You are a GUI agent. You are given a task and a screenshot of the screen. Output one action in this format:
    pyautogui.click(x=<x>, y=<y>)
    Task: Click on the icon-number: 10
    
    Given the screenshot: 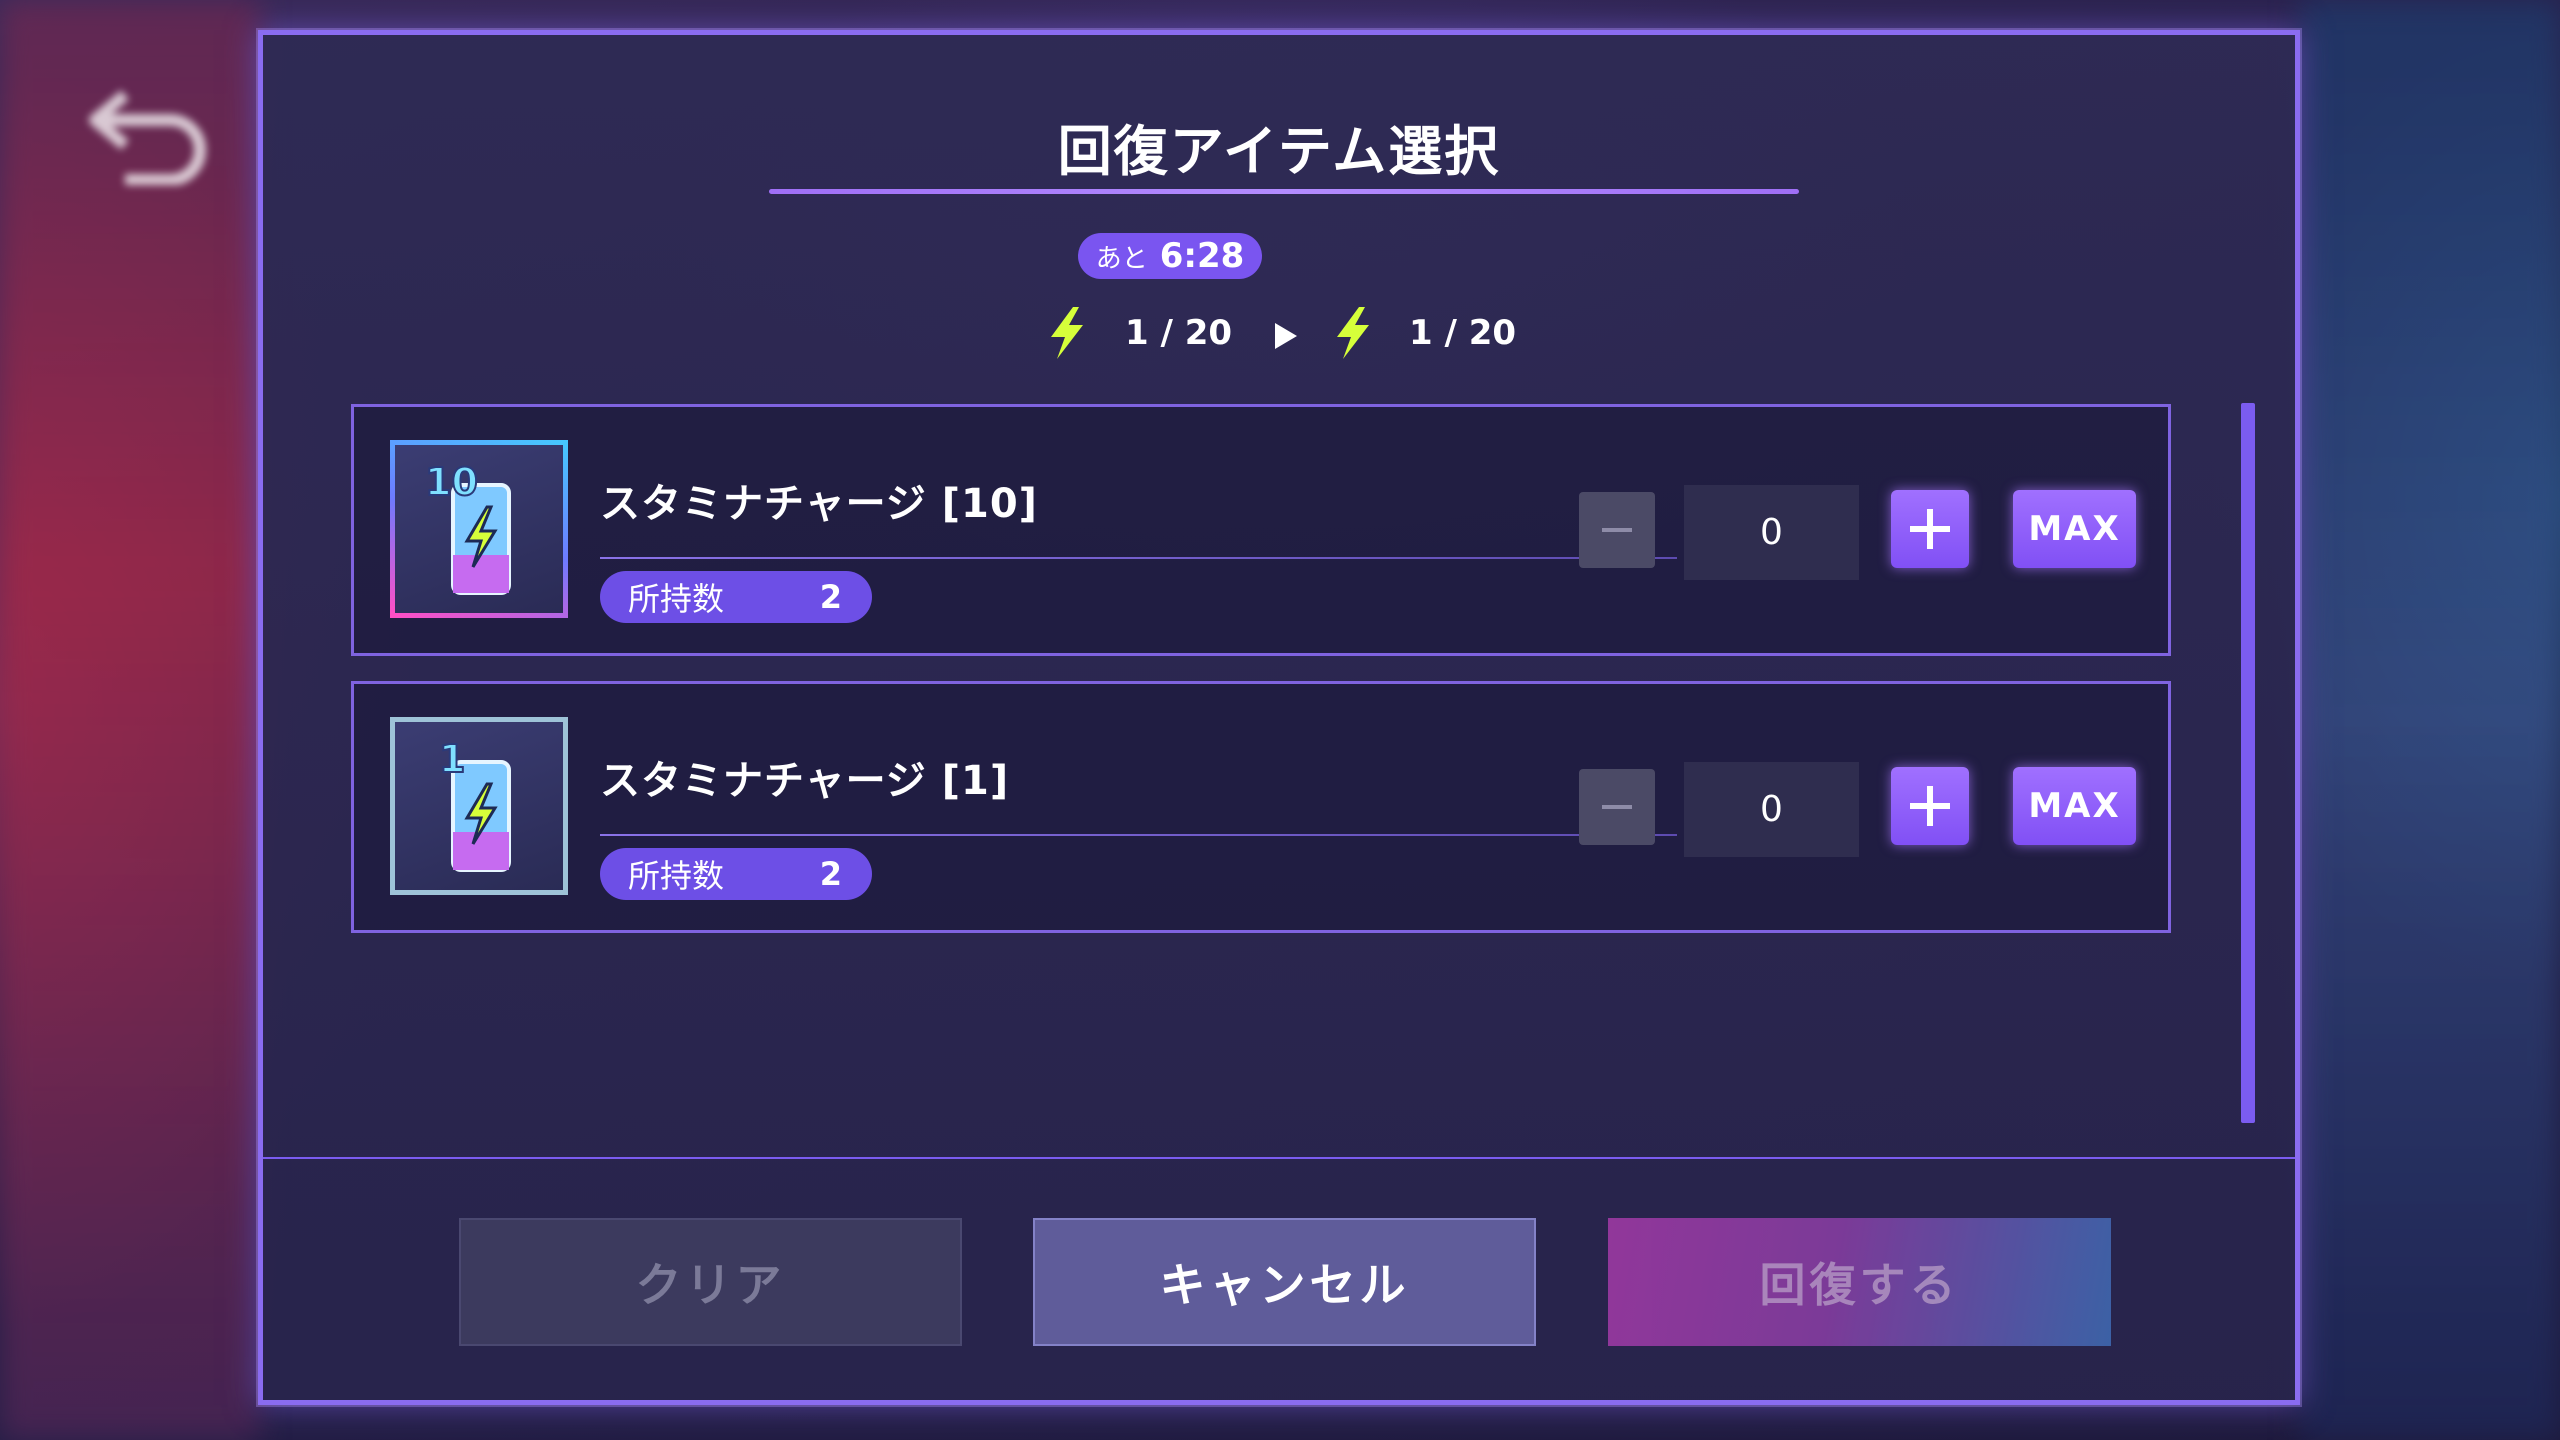 What is the action you would take?
    pyautogui.click(x=451, y=482)
    